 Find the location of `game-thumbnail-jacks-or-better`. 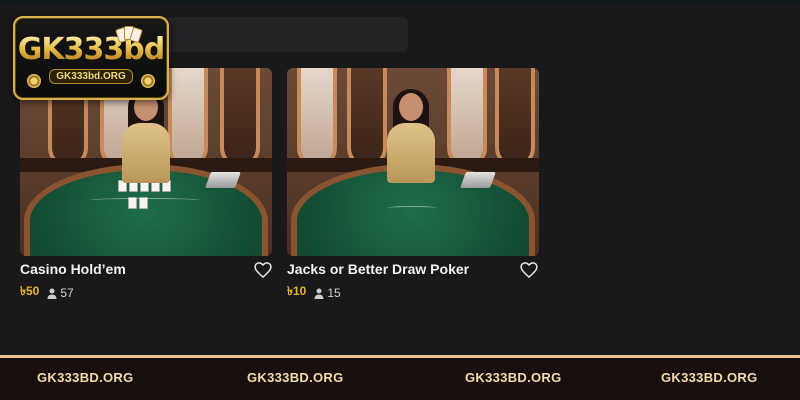

game-thumbnail-jacks-or-better is located at coordinates (413, 162).